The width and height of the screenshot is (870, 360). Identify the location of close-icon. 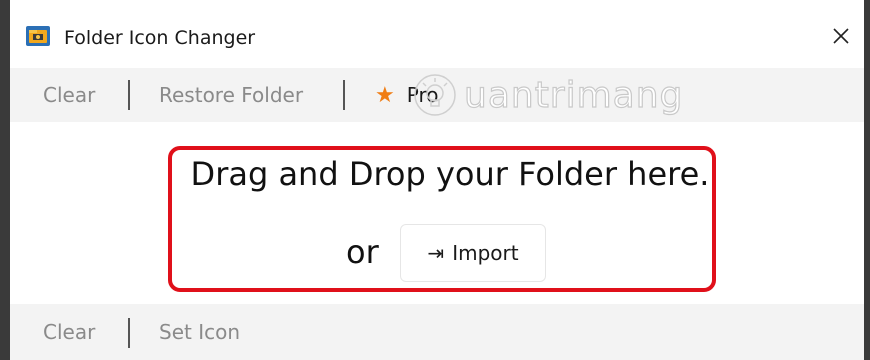
(841, 36).